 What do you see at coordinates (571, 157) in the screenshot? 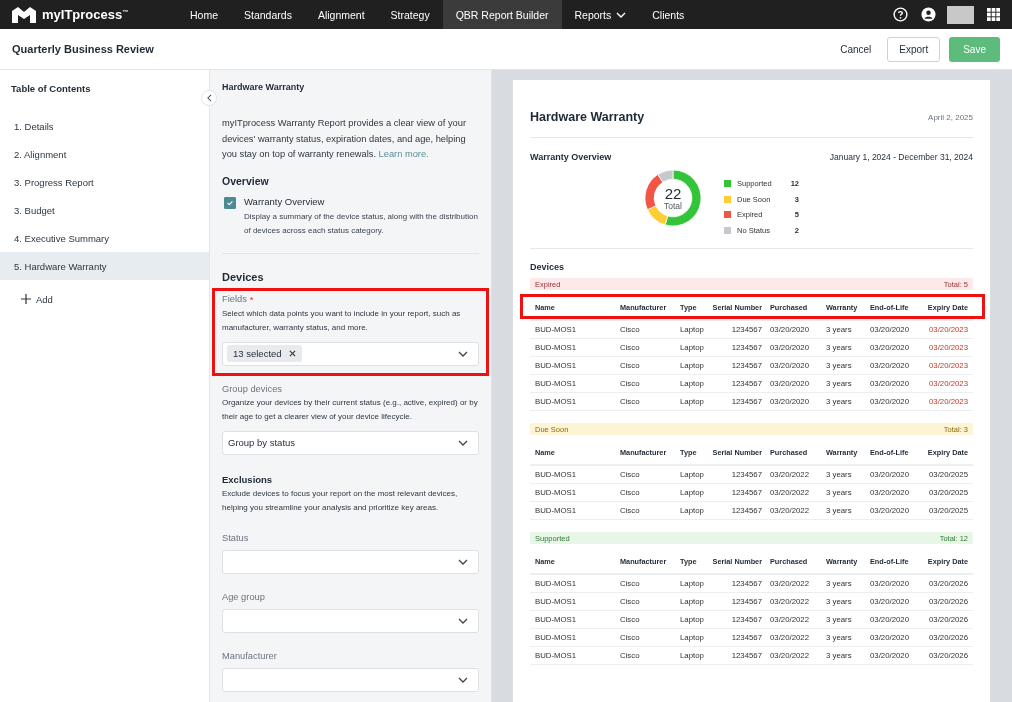
I see `overview-title: Warranty Overview` at bounding box center [571, 157].